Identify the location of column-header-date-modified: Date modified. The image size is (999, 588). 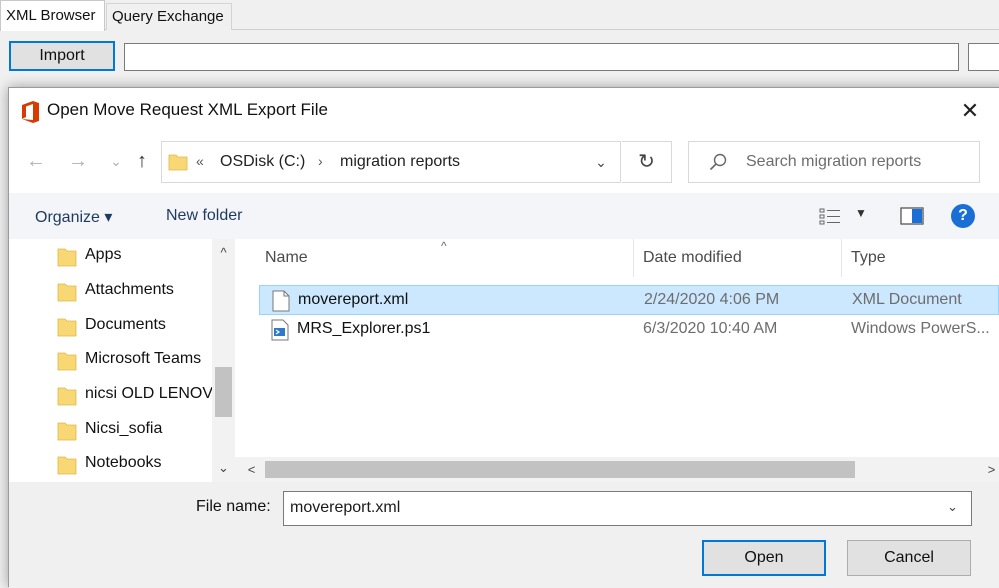
(692, 258).